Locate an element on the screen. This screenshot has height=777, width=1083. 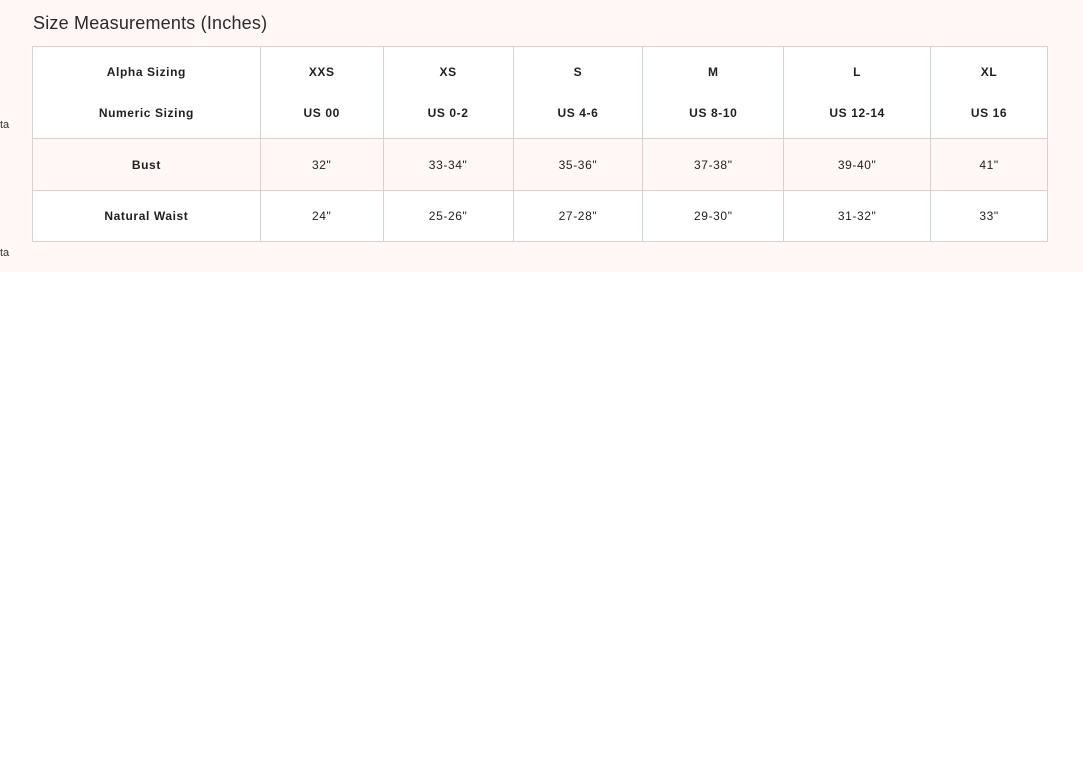
numeric-size: US 16 is located at coordinates (989, 113).